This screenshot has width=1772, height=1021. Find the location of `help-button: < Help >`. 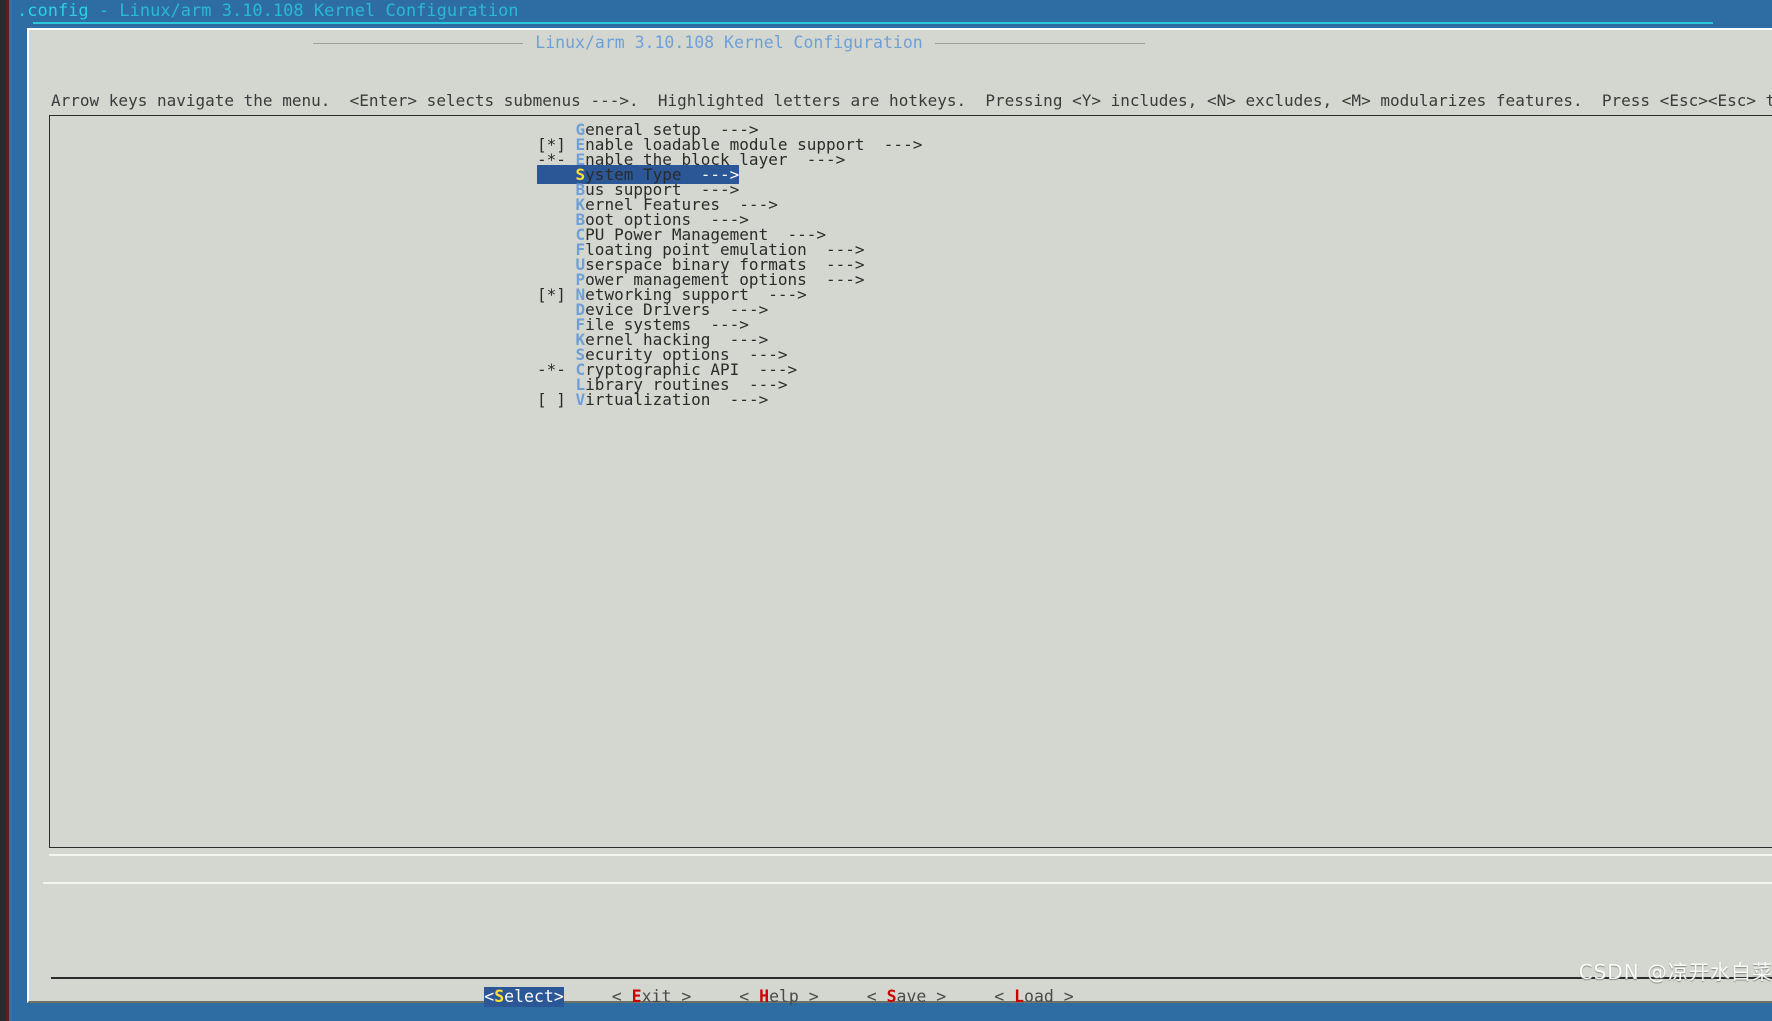

help-button: < Help > is located at coordinates (778, 997).